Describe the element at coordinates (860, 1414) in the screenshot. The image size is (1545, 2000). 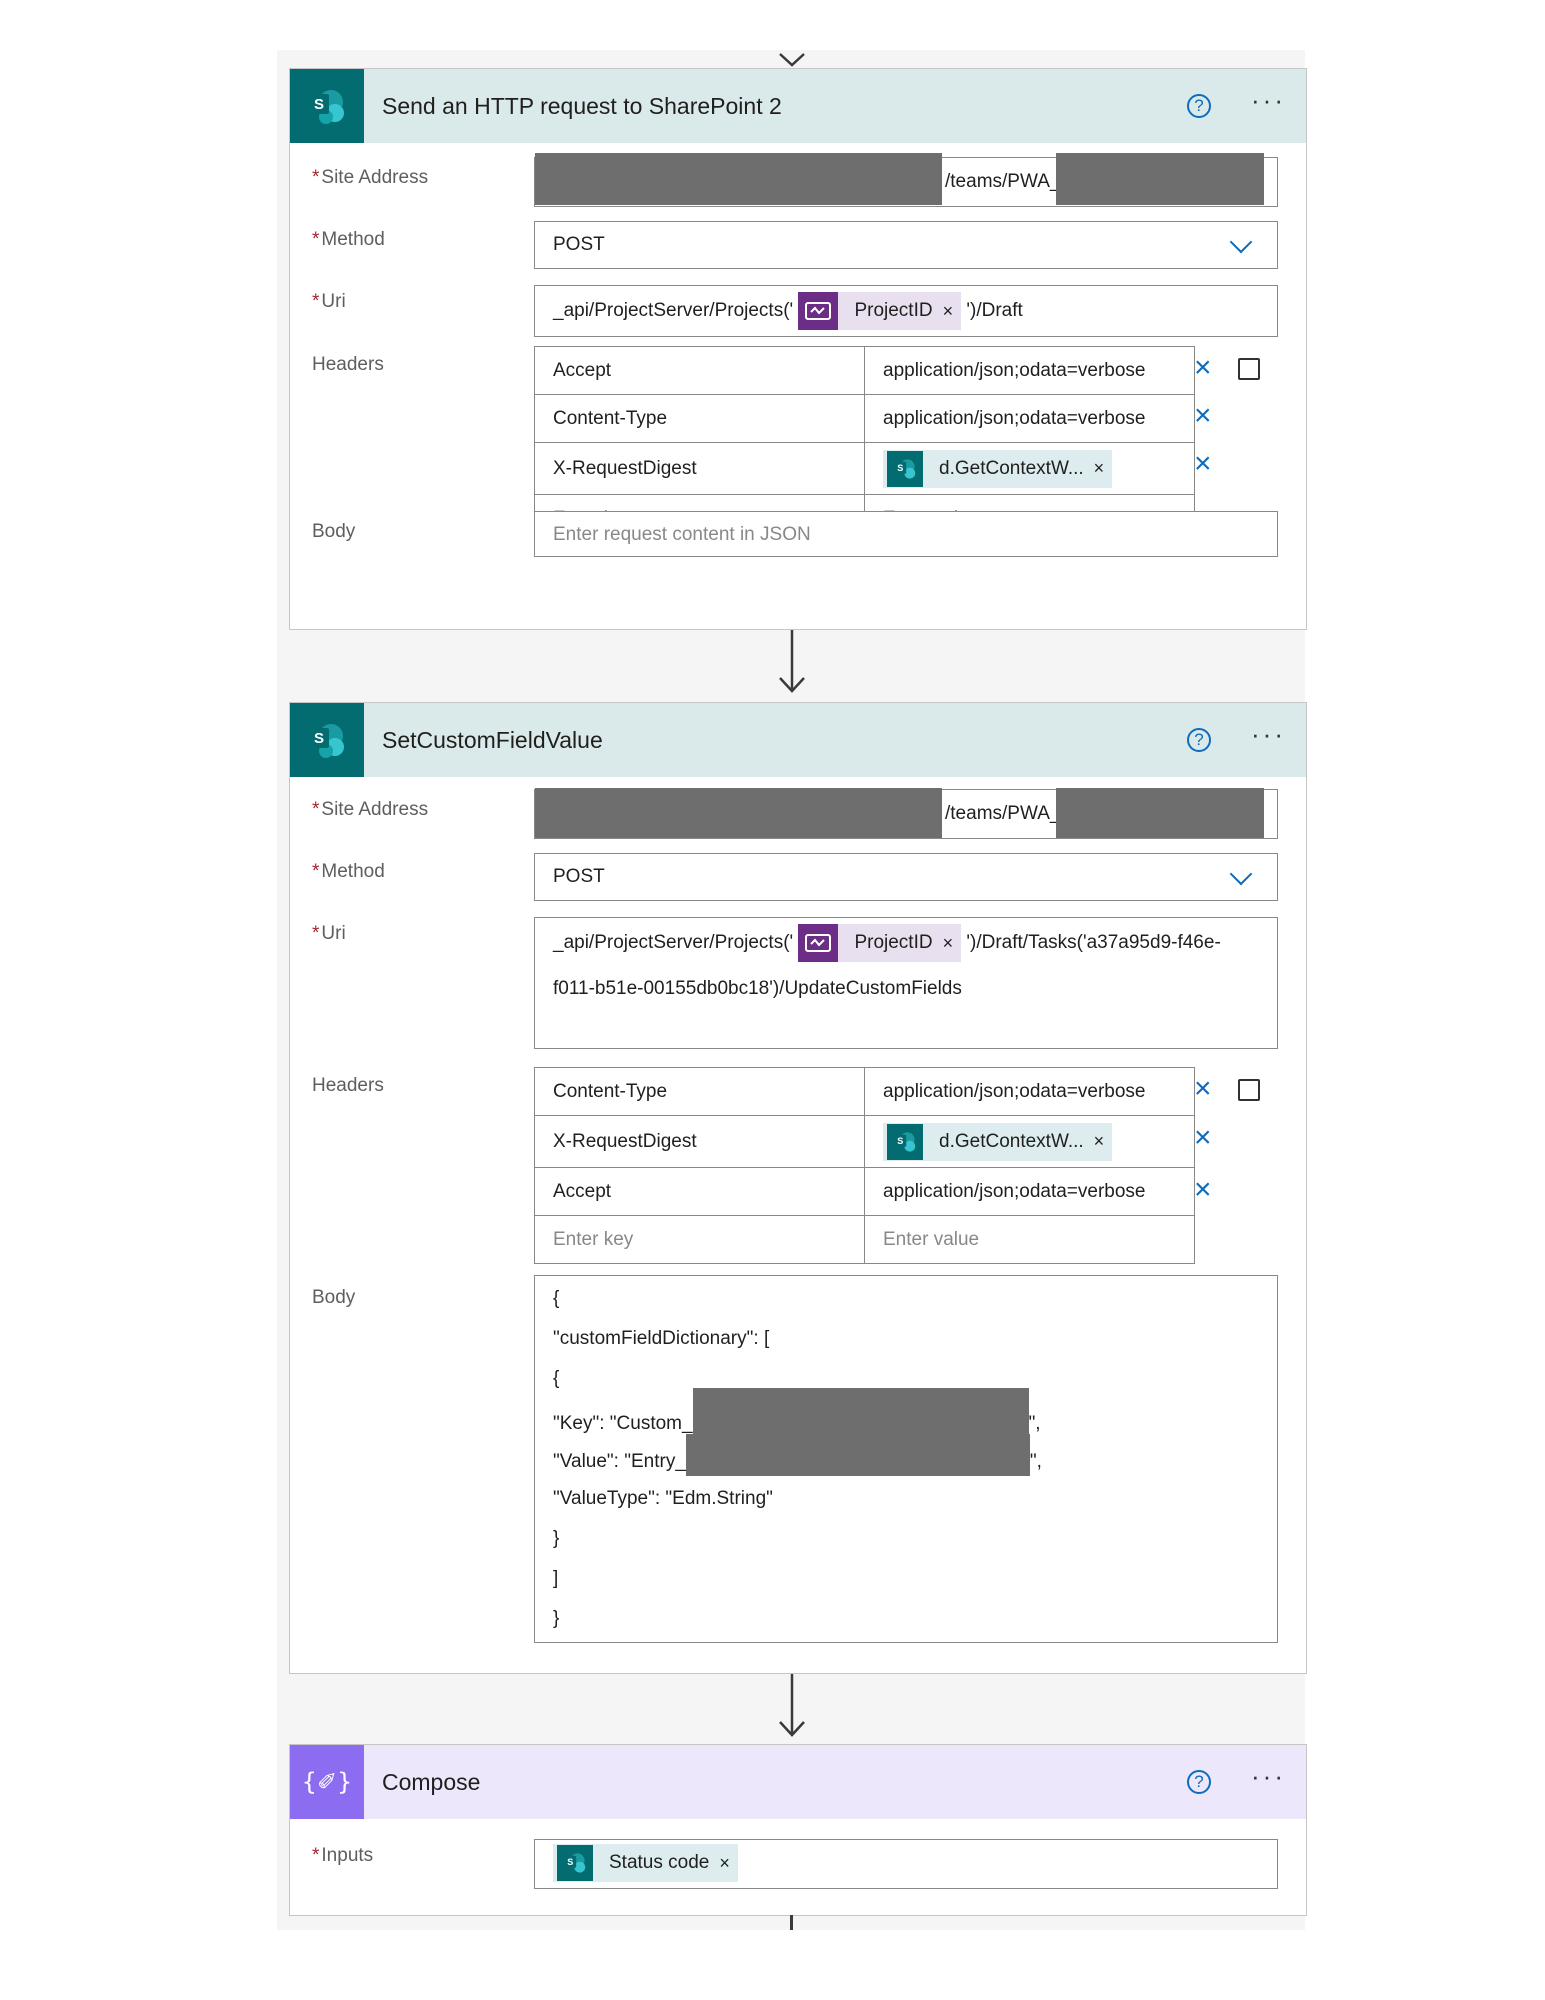
I see `redacted-block` at that location.